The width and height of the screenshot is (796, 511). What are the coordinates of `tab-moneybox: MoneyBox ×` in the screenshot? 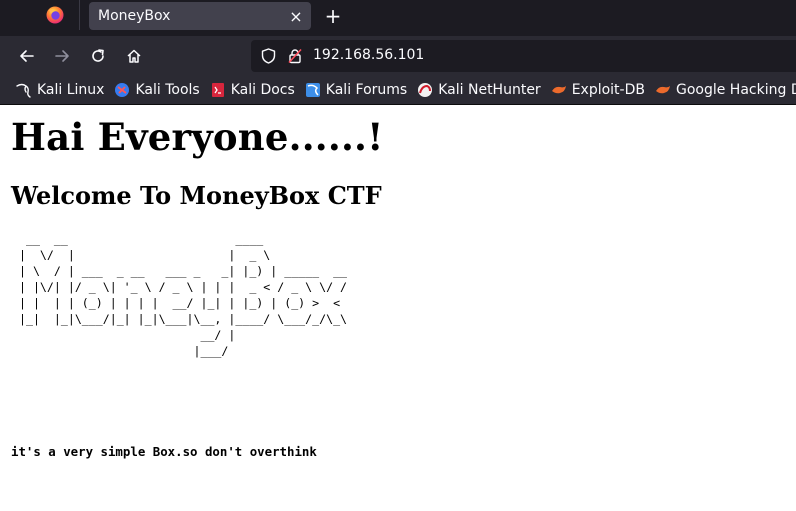 It's located at (200, 16).